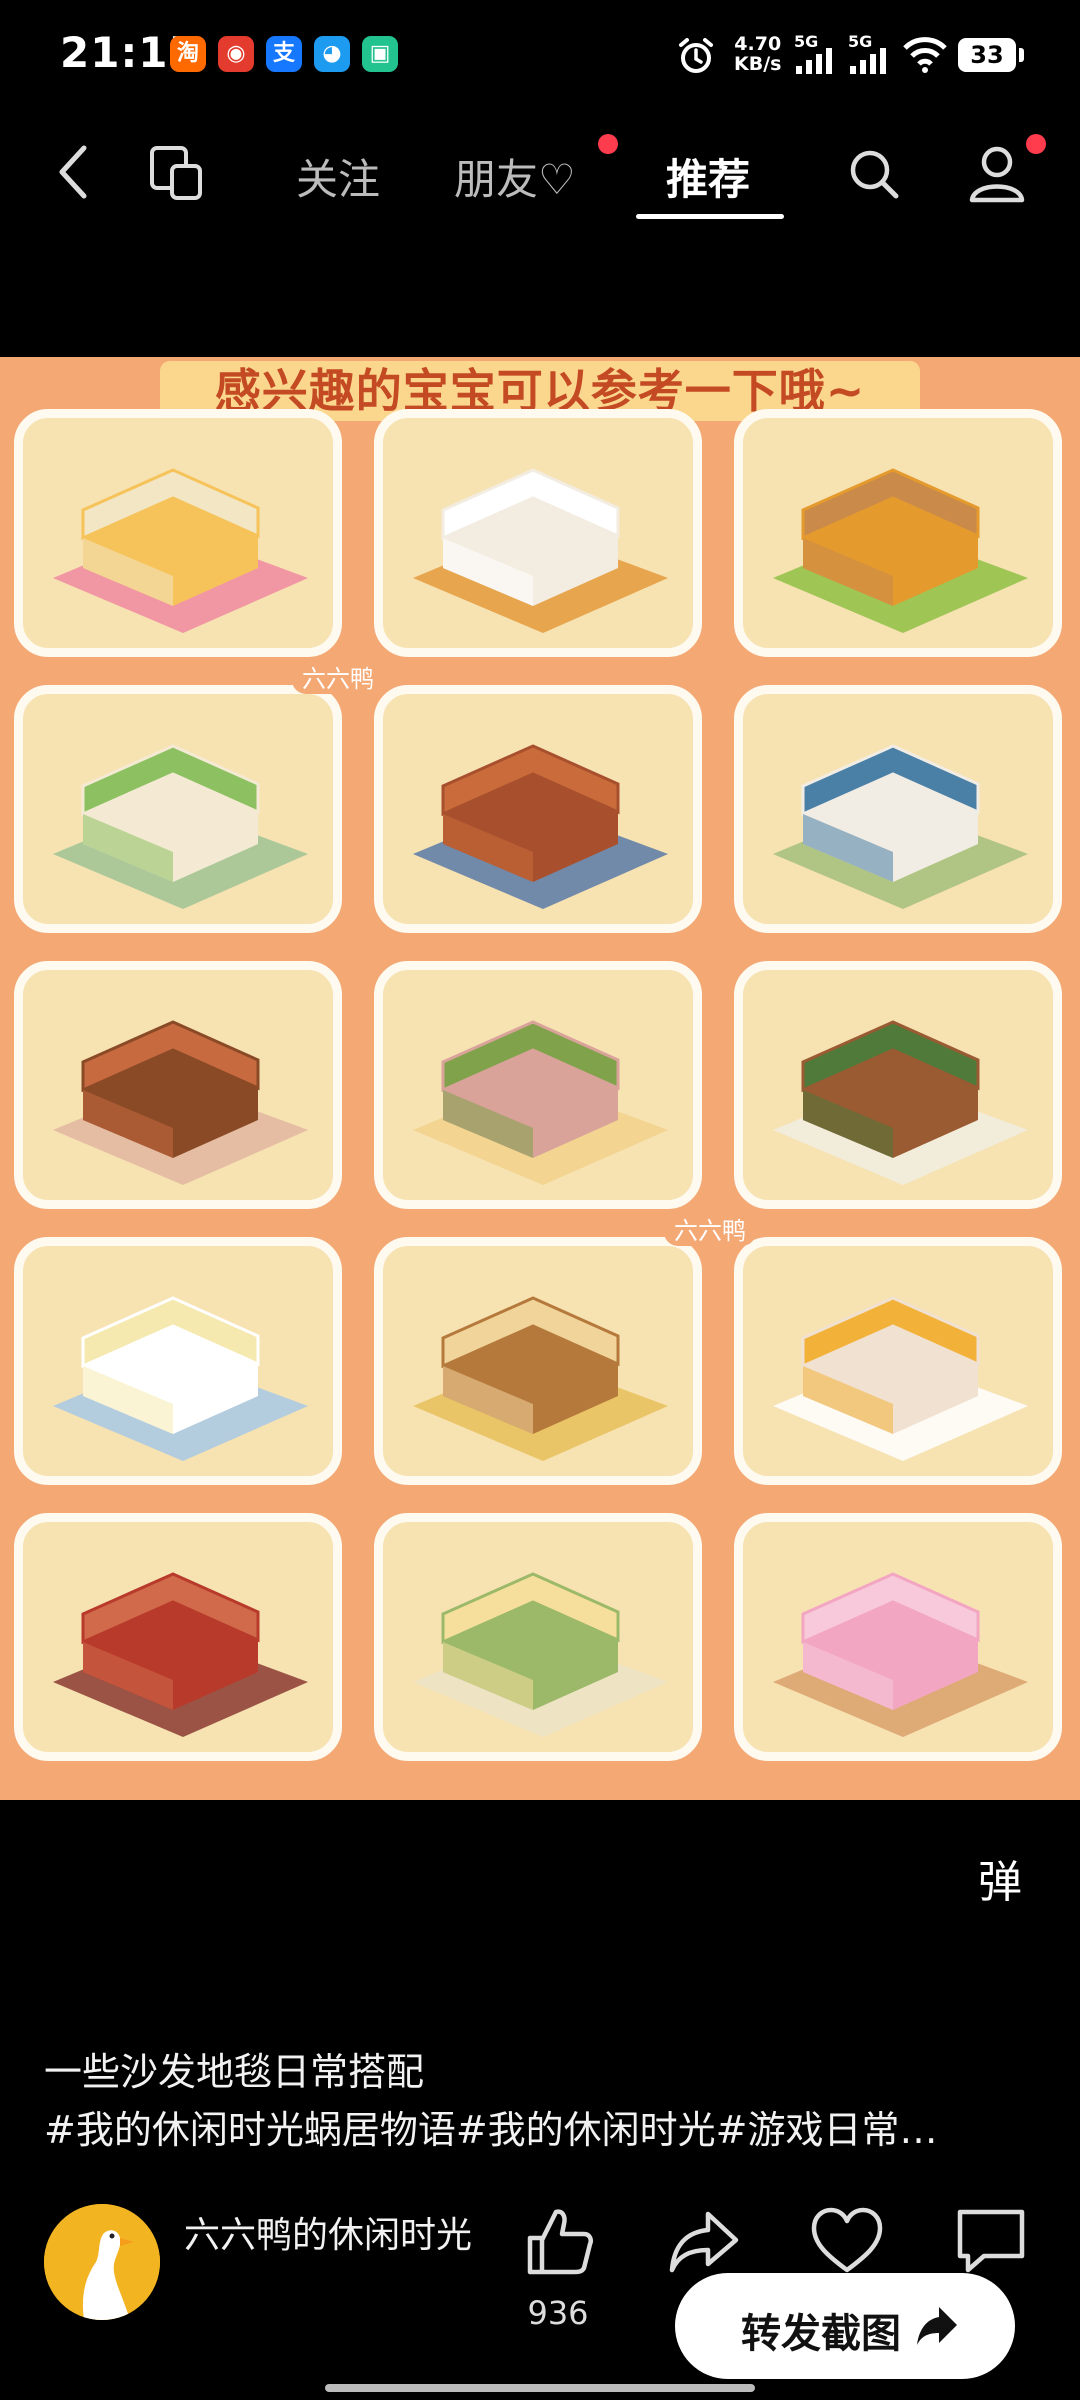 This screenshot has height=2400, width=1080. Describe the element at coordinates (234, 2072) in the screenshot. I see `caption-title: 一些沙发地毯日常搭配` at that location.